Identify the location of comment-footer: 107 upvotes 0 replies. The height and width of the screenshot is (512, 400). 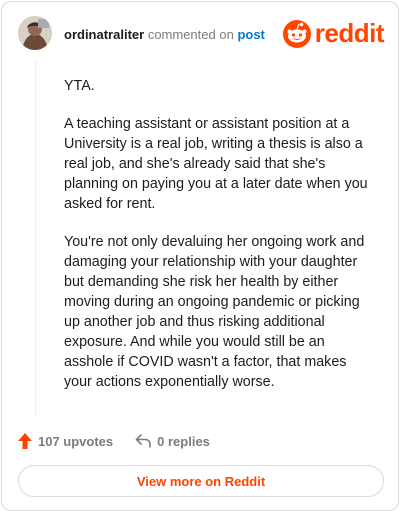
(114, 441).